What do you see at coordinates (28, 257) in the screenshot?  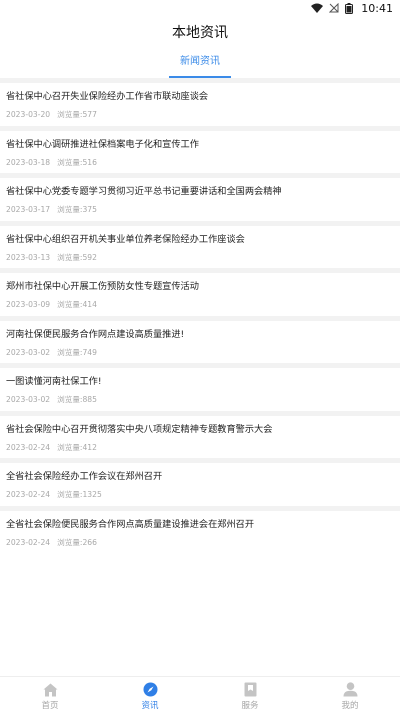 I see `news-date: 2023-03-13` at bounding box center [28, 257].